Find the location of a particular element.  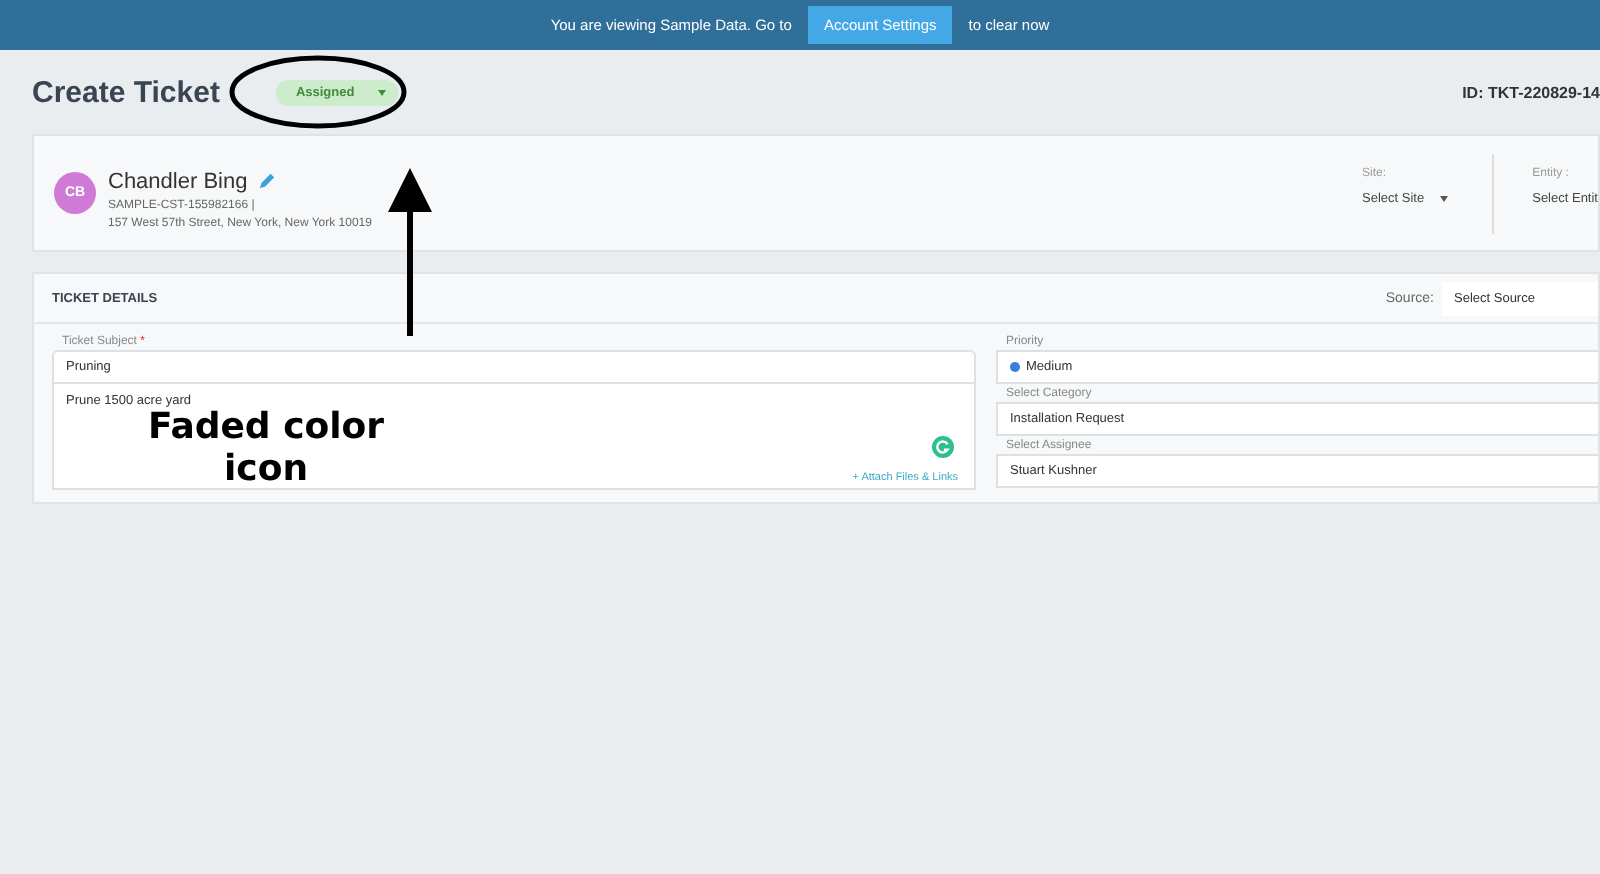

annotation-text: Faded color icon is located at coordinates (266, 448).